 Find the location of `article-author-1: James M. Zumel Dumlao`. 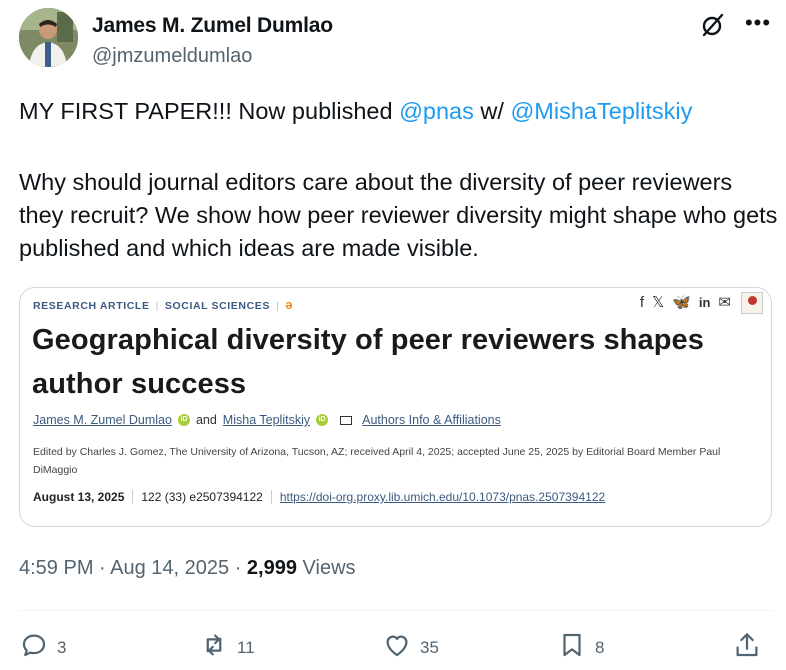

article-author-1: James M. Zumel Dumlao is located at coordinates (102, 420).